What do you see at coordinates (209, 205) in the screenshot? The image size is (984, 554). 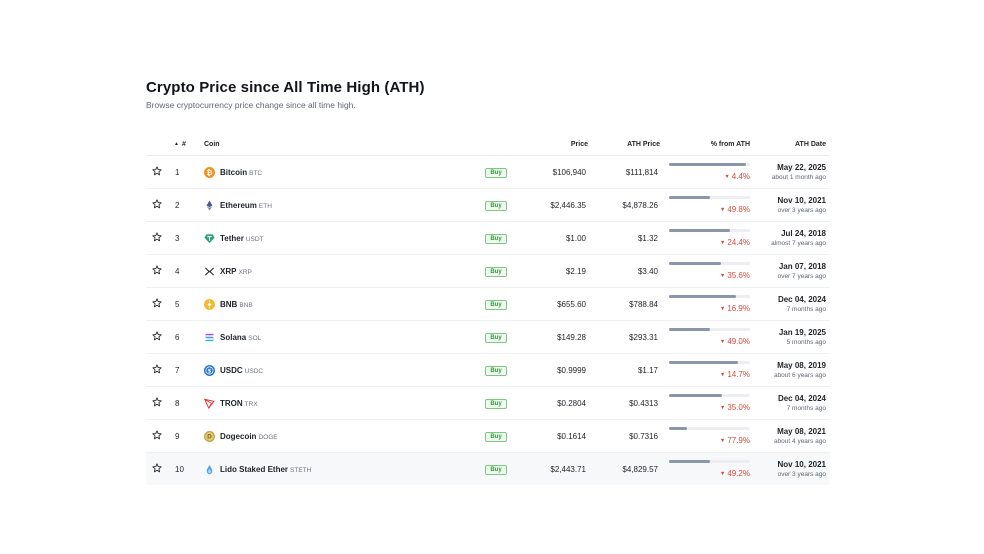 I see `ethereum-logo-icon` at bounding box center [209, 205].